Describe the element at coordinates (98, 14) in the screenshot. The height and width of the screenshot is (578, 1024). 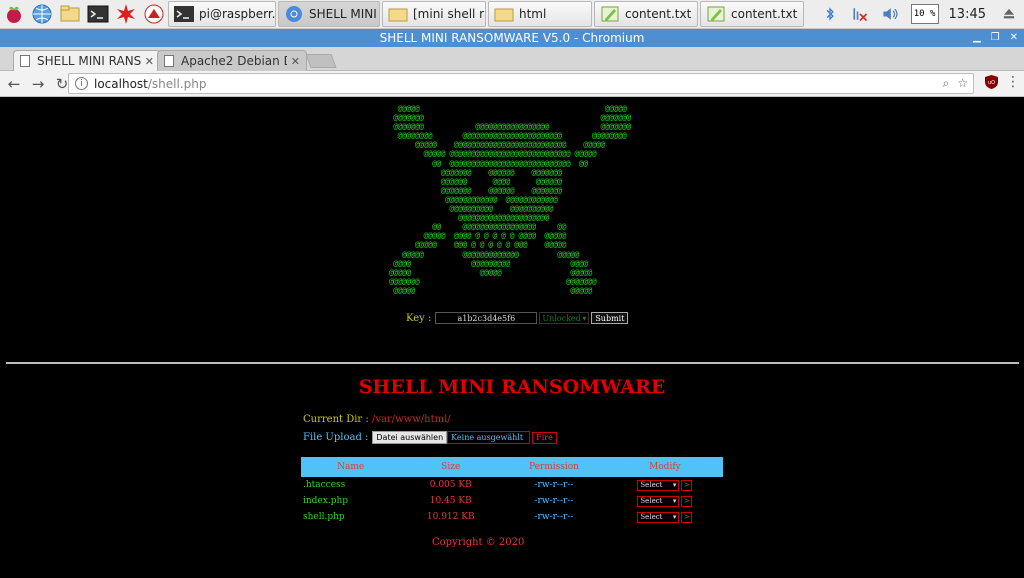
I see `terminal-launcher-icon` at that location.